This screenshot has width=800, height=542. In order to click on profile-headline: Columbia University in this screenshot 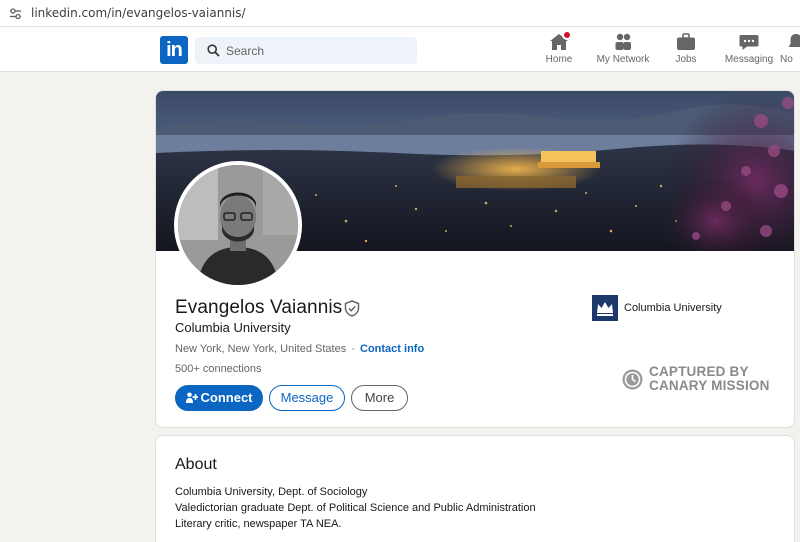, I will do `click(233, 327)`.